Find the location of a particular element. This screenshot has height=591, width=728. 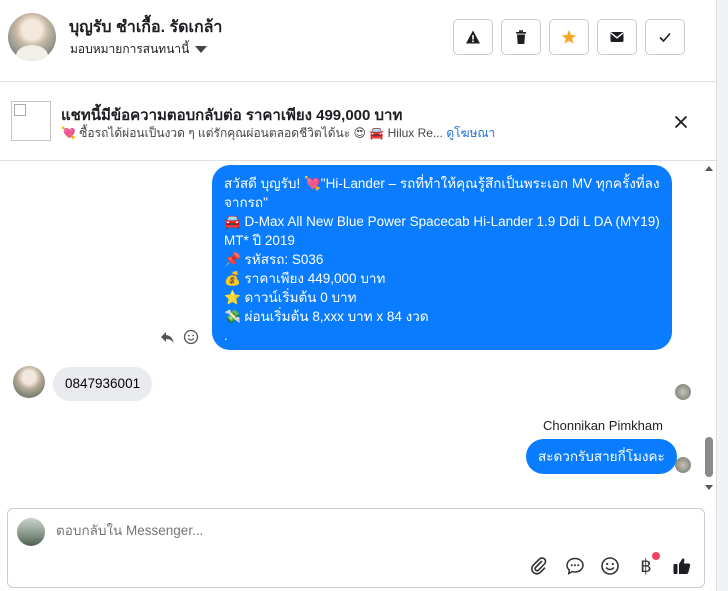

checkmark-icon is located at coordinates (665, 37).